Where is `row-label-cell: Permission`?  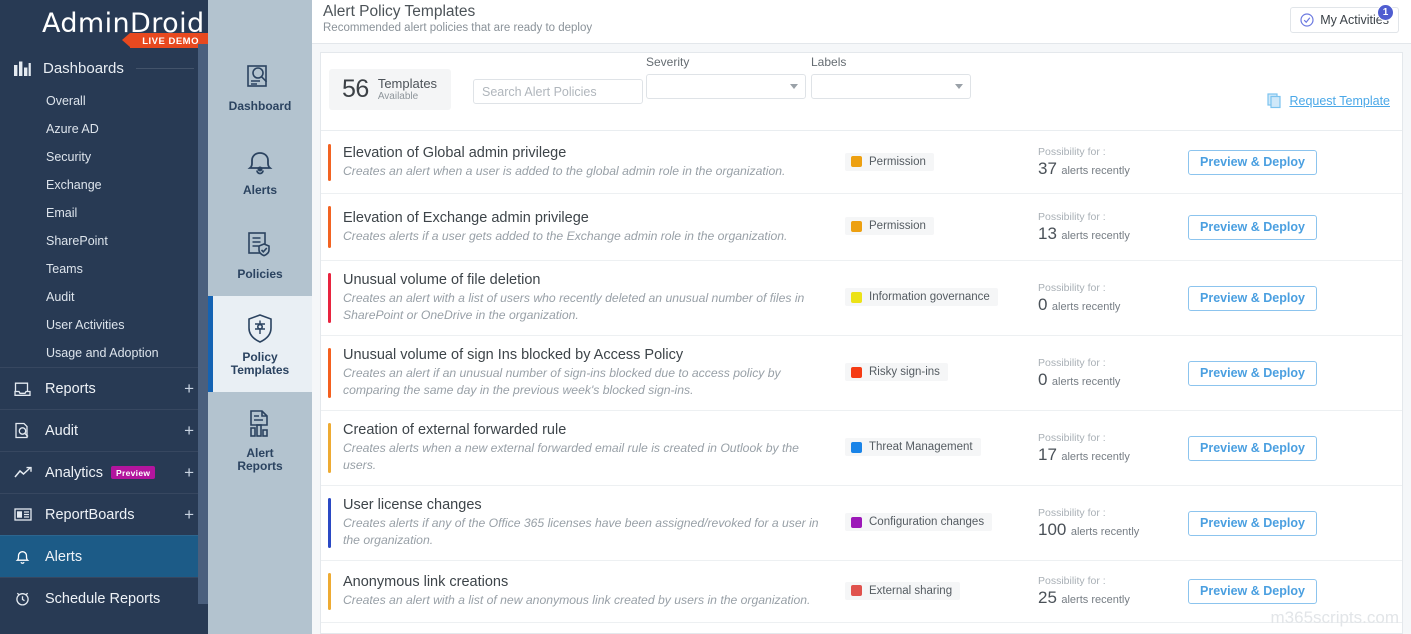 row-label-cell: Permission is located at coordinates (930, 162).